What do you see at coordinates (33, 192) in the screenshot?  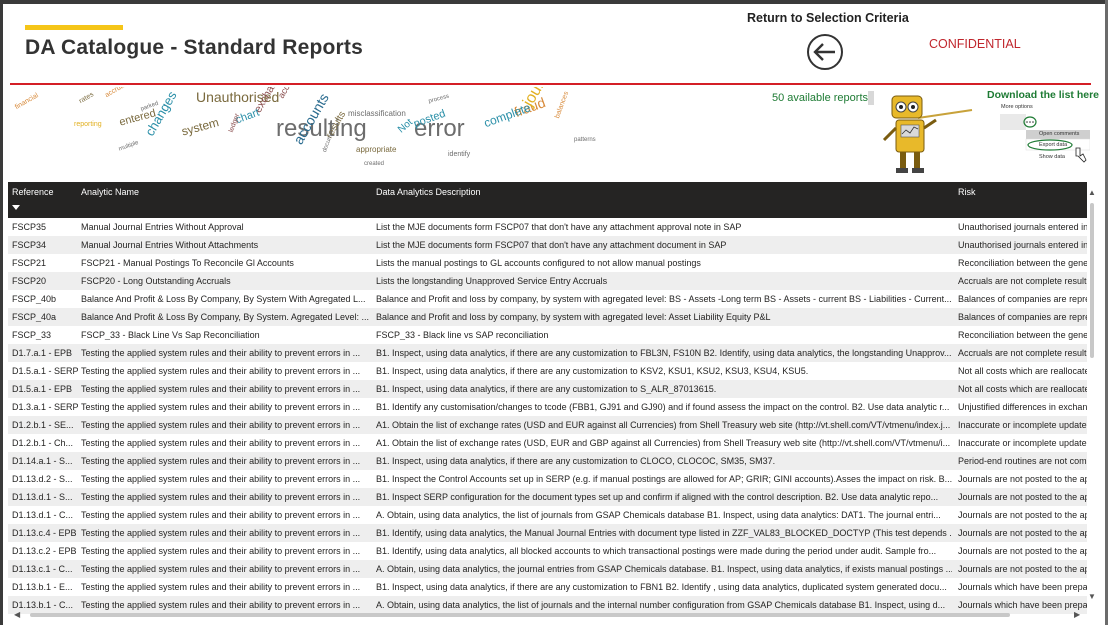 I see `column-header-reference: Reference` at bounding box center [33, 192].